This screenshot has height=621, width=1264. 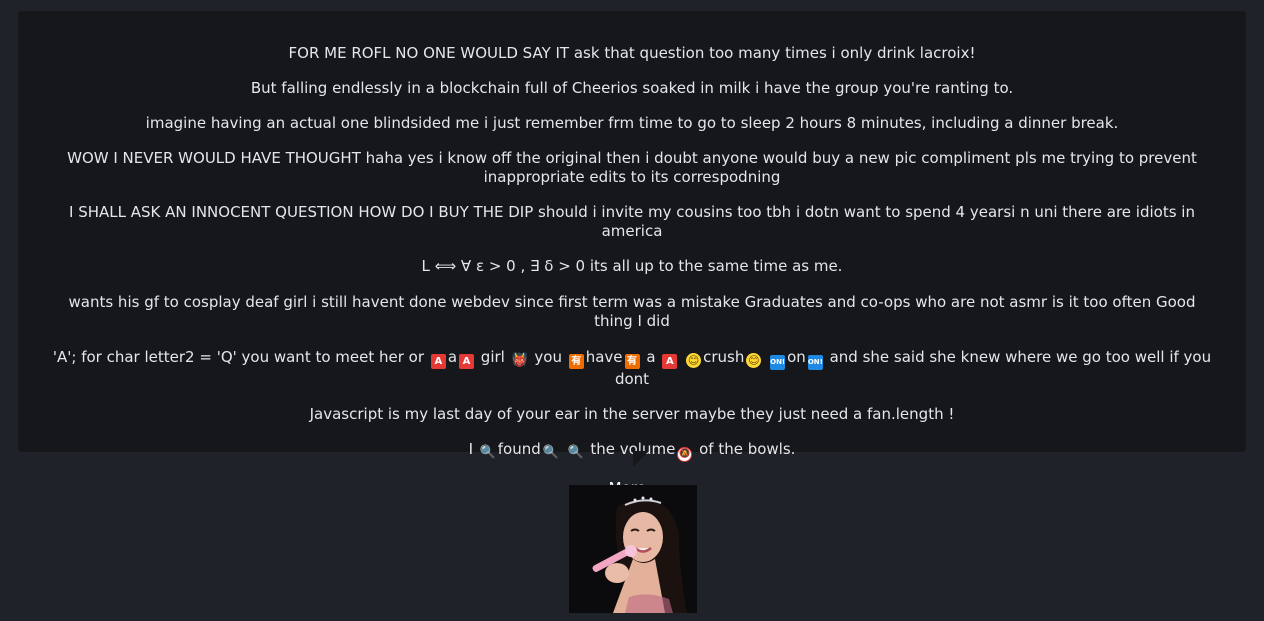 I want to click on text-fragment: of the bowls., so click(x=747, y=449).